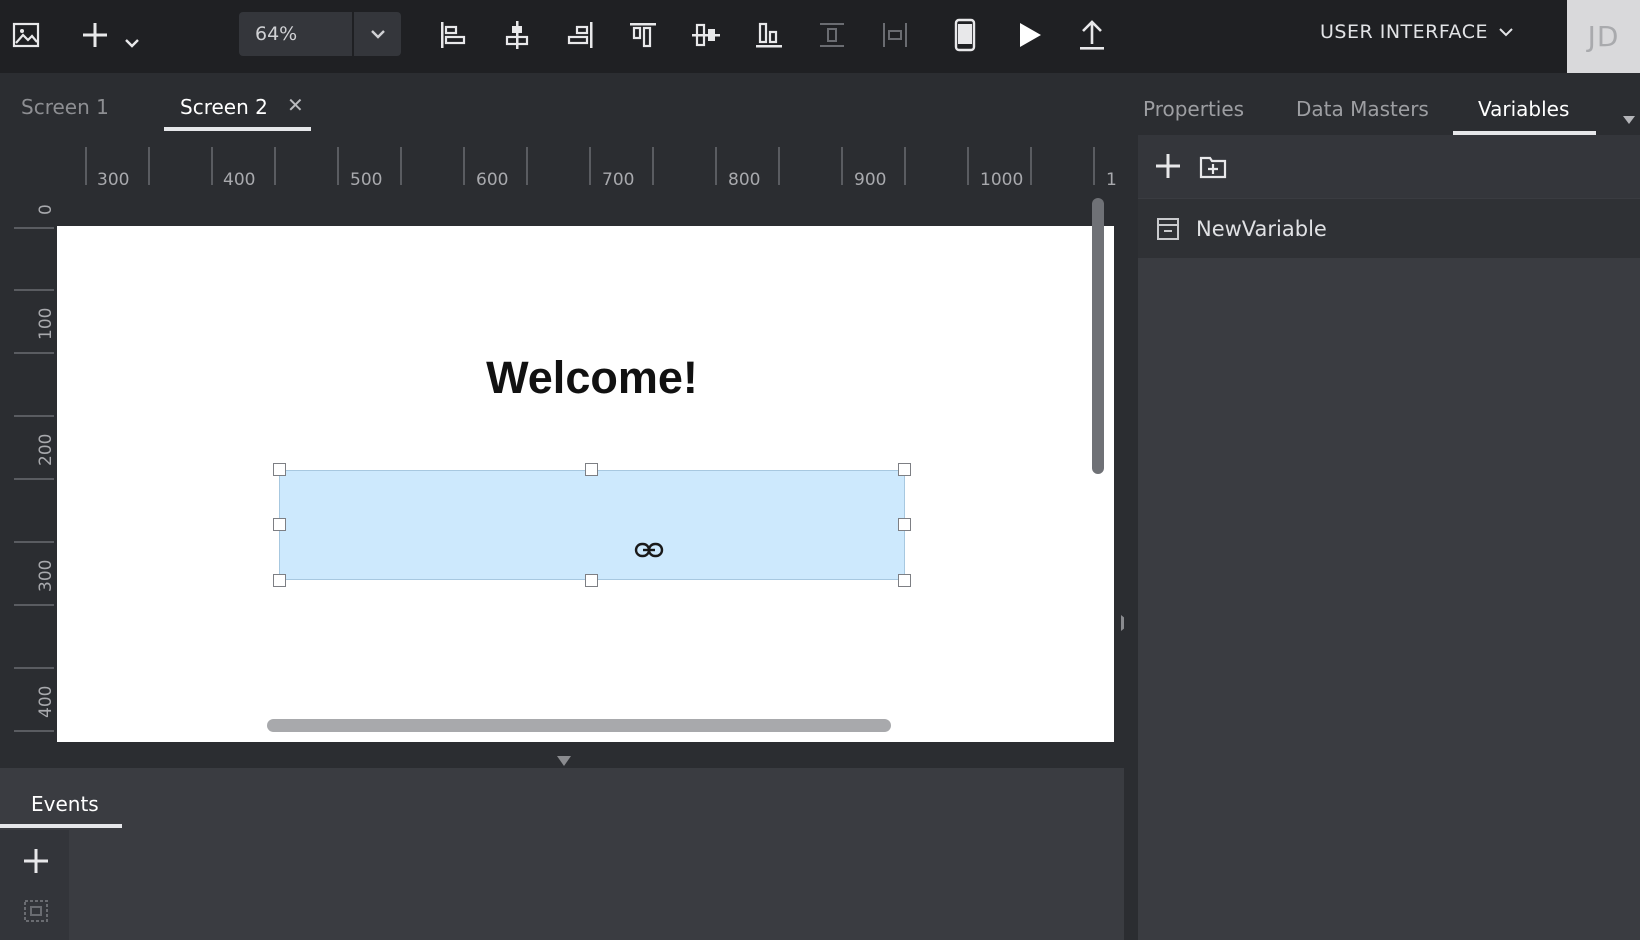  Describe the element at coordinates (453, 35) in the screenshot. I see `align-left-icon` at that location.